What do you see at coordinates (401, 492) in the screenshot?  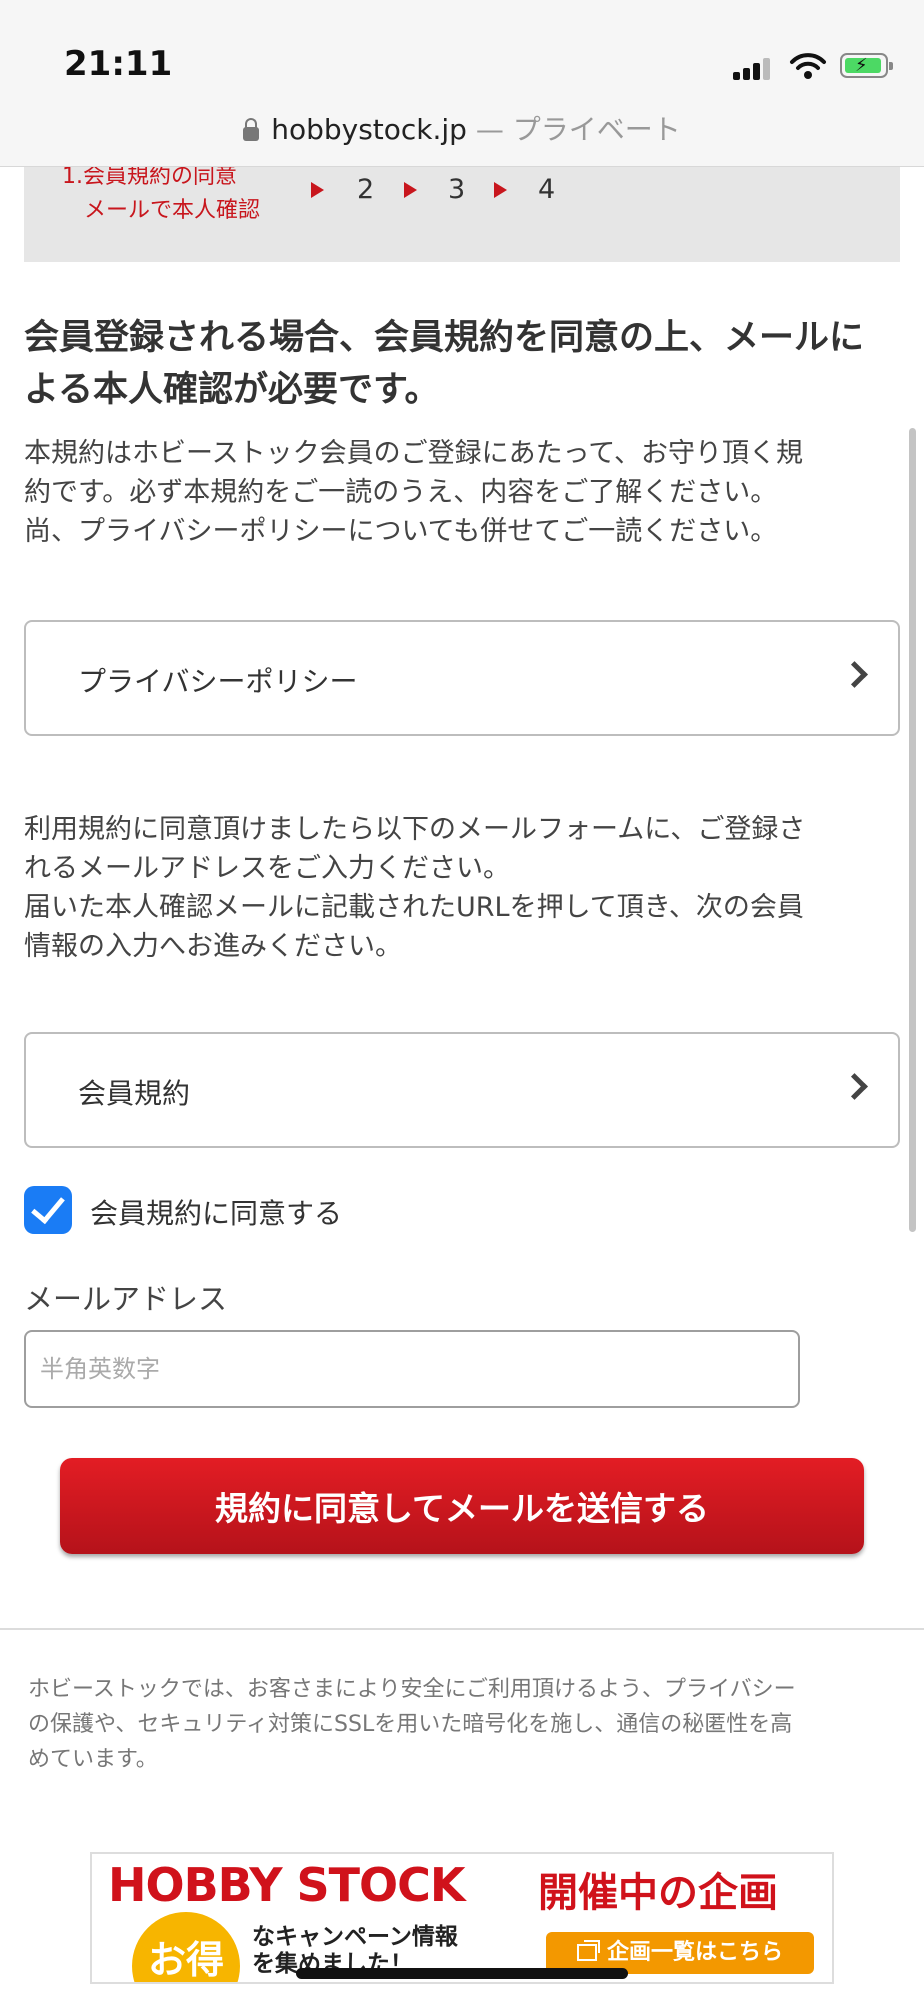 I see `intro-line: 約です。必ず本規約をご一読のうえ、内容をご了解ください。` at bounding box center [401, 492].